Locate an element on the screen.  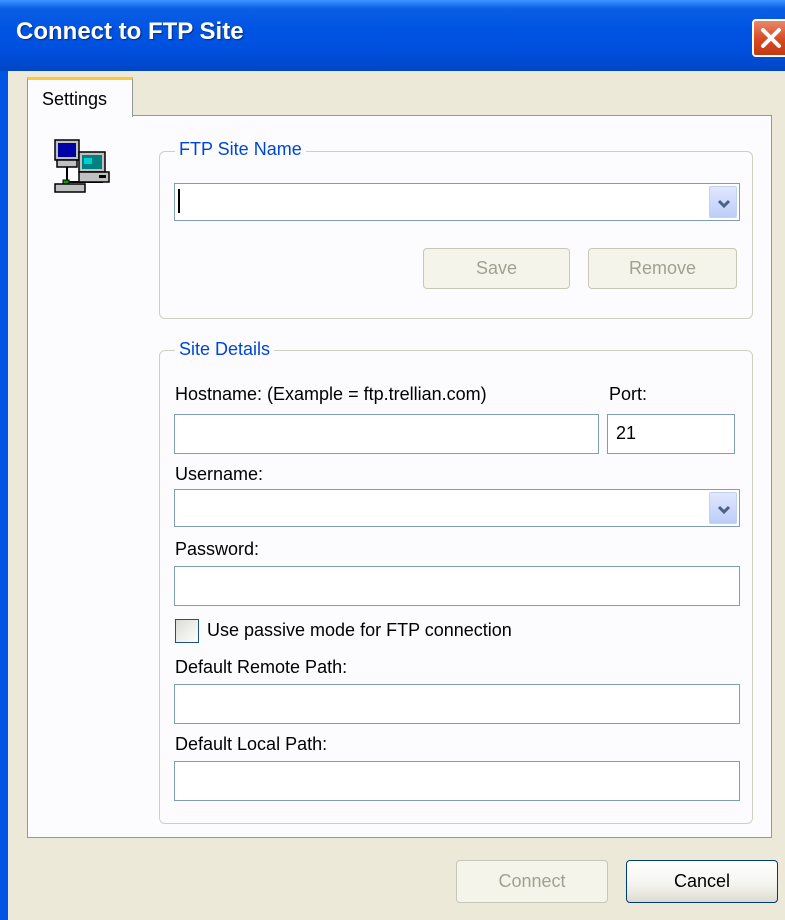
site-name-dropdown-button is located at coordinates (723, 202).